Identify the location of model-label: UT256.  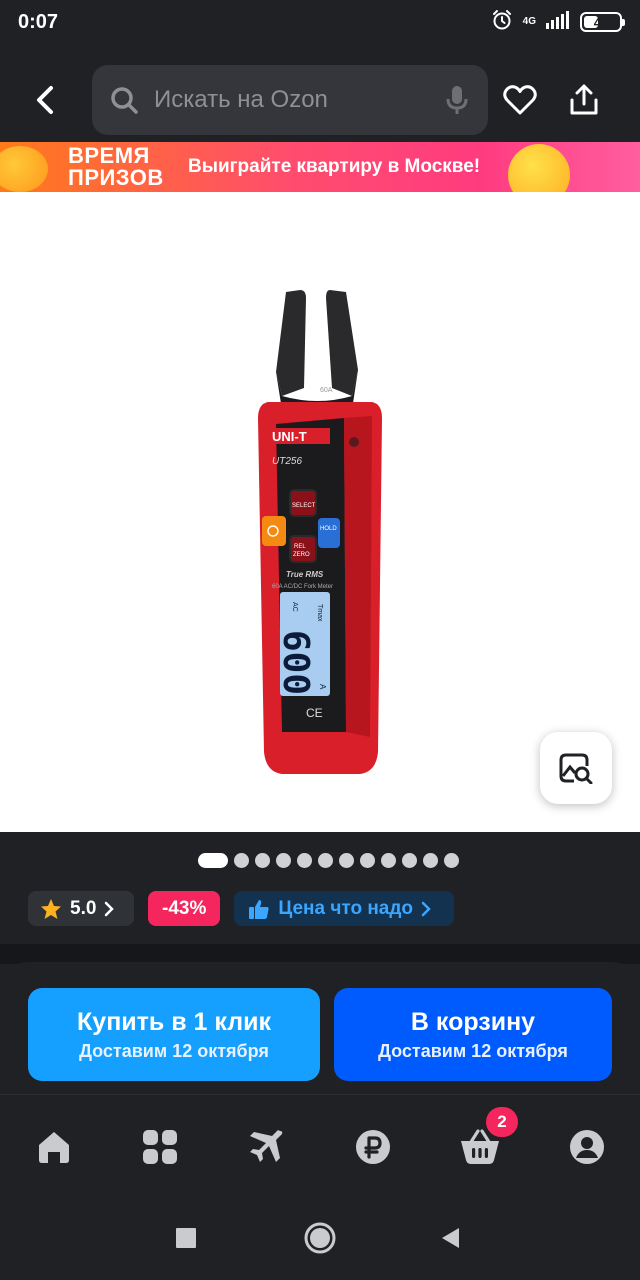
(287, 461).